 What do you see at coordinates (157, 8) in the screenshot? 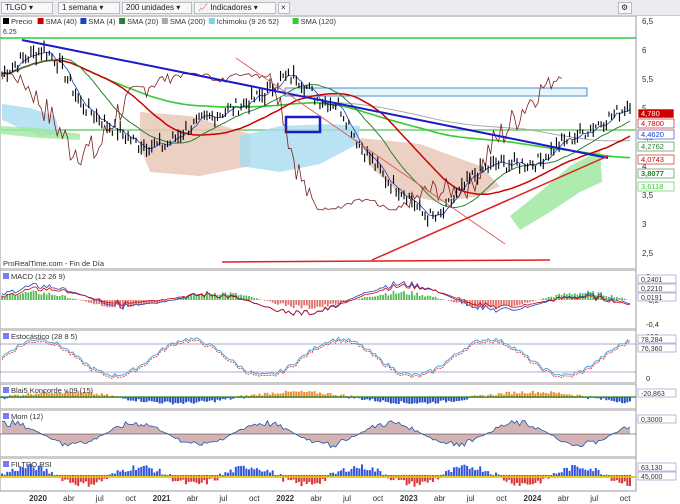
I see `units-selector: 200 unidades ▾` at bounding box center [157, 8].